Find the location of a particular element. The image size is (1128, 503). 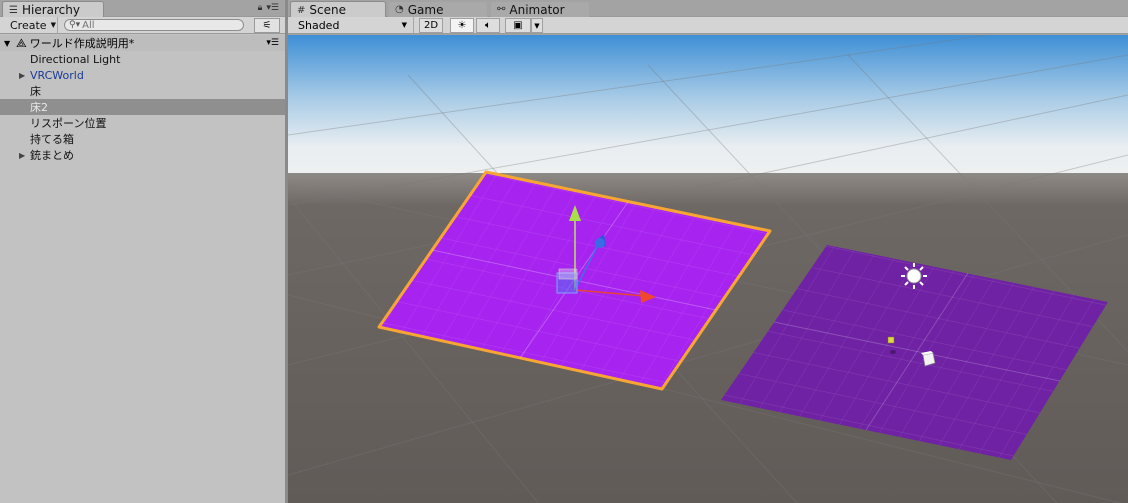

tab-game-label: Game is located at coordinates (425, 9).